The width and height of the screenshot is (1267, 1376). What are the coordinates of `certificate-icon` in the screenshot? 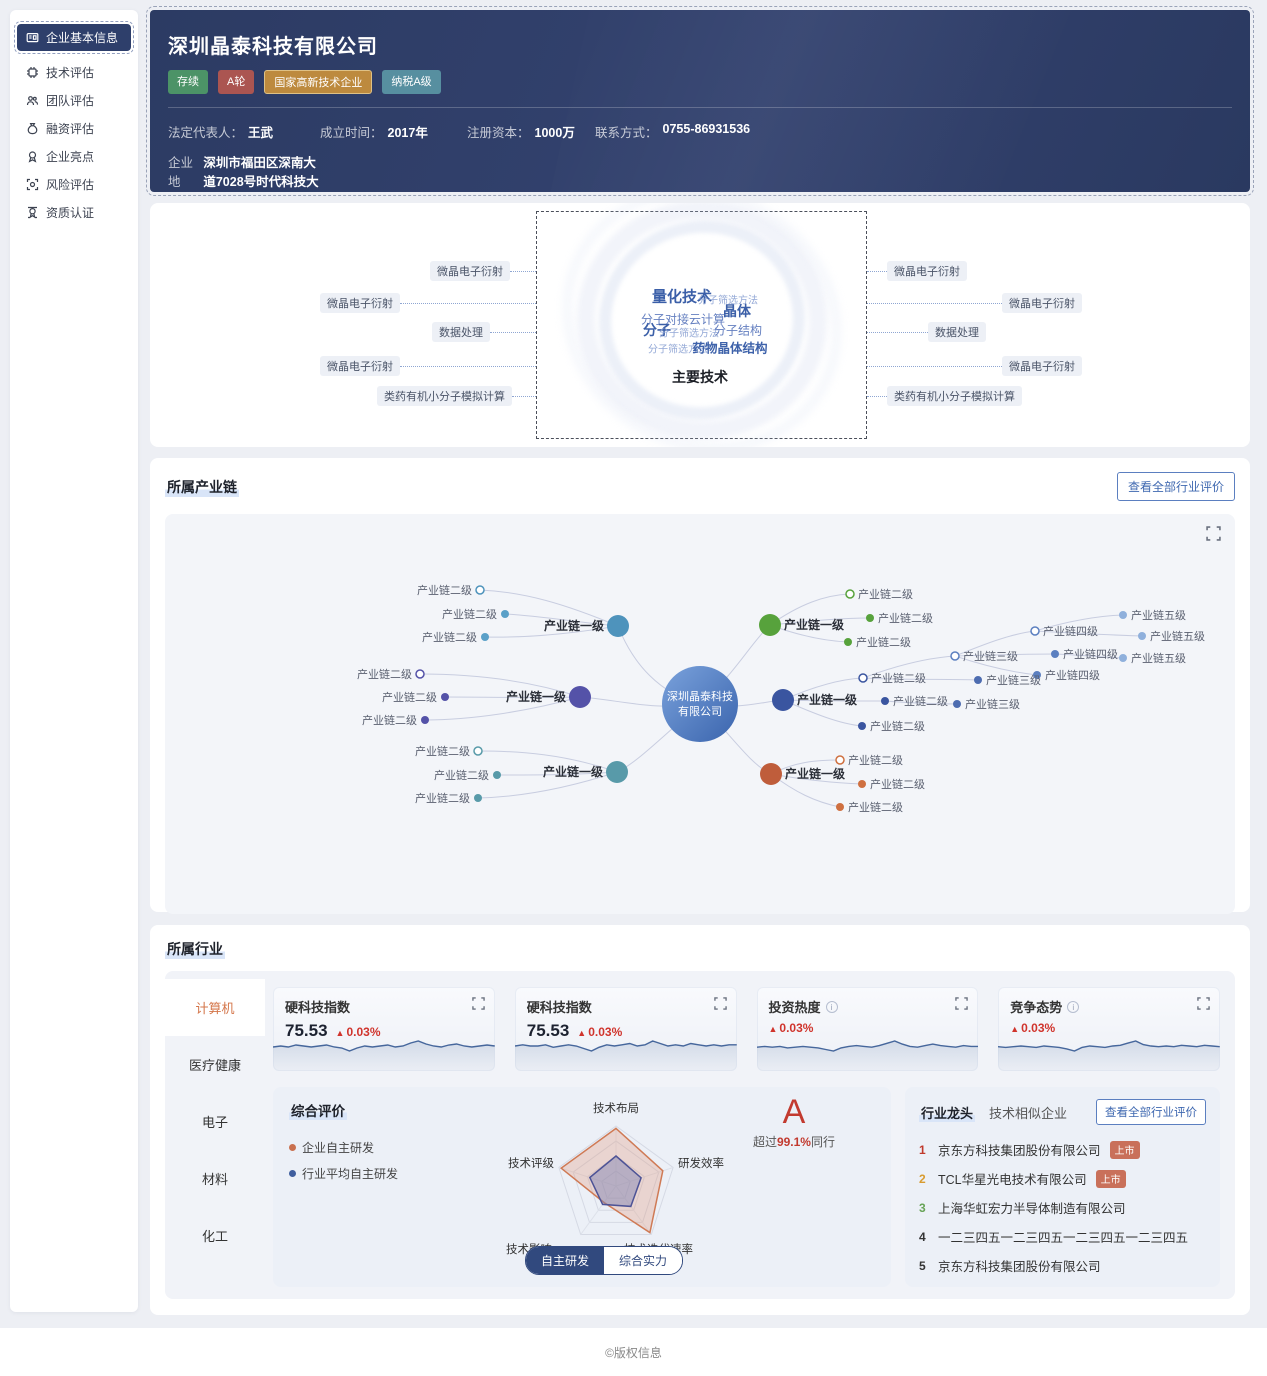 It's located at (32, 212).